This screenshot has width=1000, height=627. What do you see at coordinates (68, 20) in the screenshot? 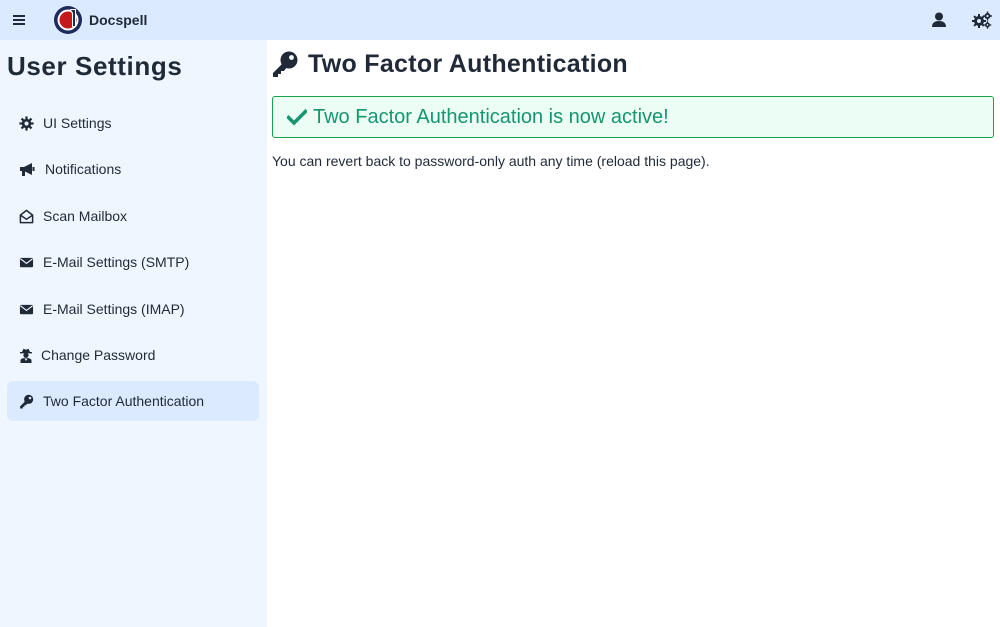
I see `docspell-logo` at bounding box center [68, 20].